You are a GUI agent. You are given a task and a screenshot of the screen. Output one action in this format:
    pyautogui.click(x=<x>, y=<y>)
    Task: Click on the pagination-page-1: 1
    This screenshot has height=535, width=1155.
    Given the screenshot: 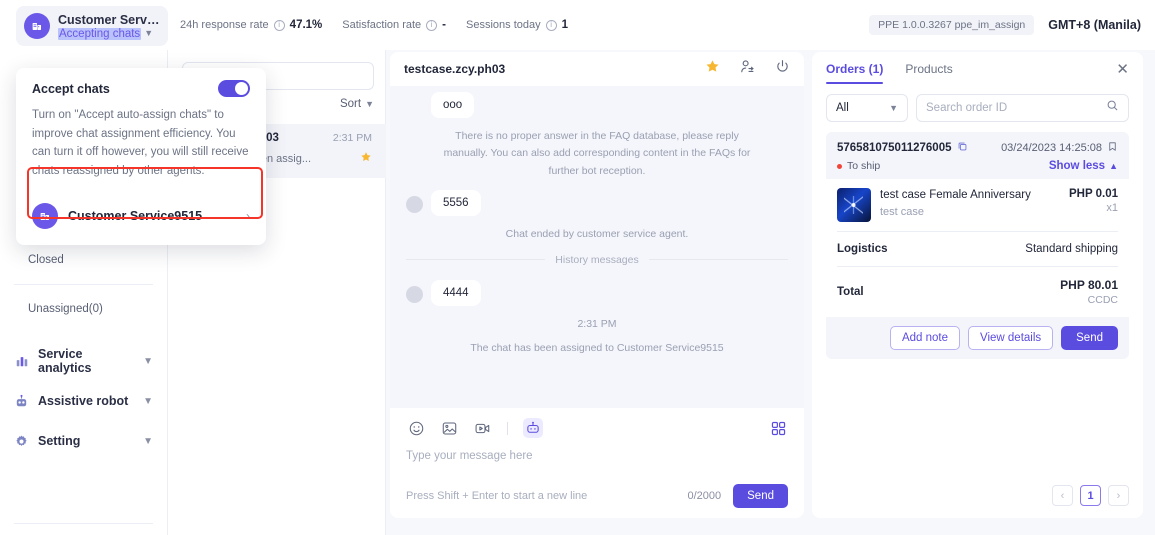 What is the action you would take?
    pyautogui.click(x=1090, y=495)
    